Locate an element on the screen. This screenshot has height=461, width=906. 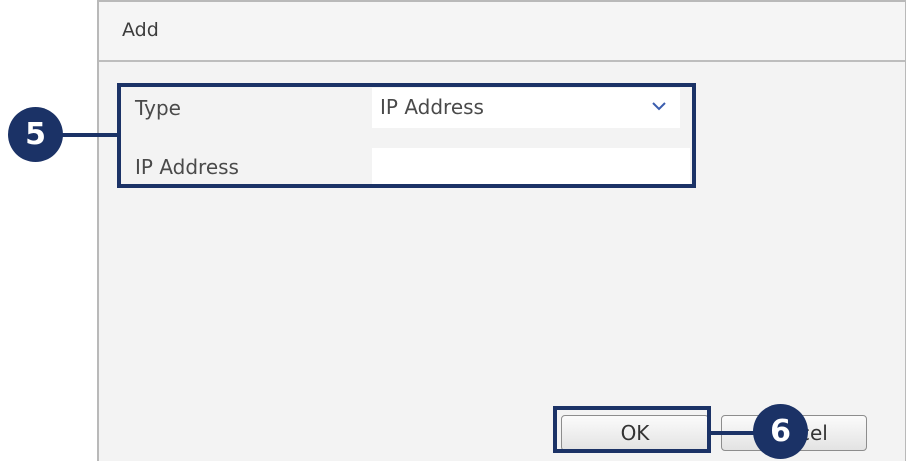
callout-5-connector is located at coordinates (89, 135).